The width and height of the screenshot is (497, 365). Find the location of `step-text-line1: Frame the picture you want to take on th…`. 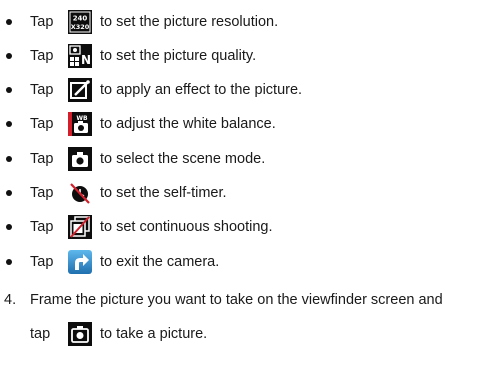

step-text-line1: Frame the picture you want to take on th… is located at coordinates (236, 300).